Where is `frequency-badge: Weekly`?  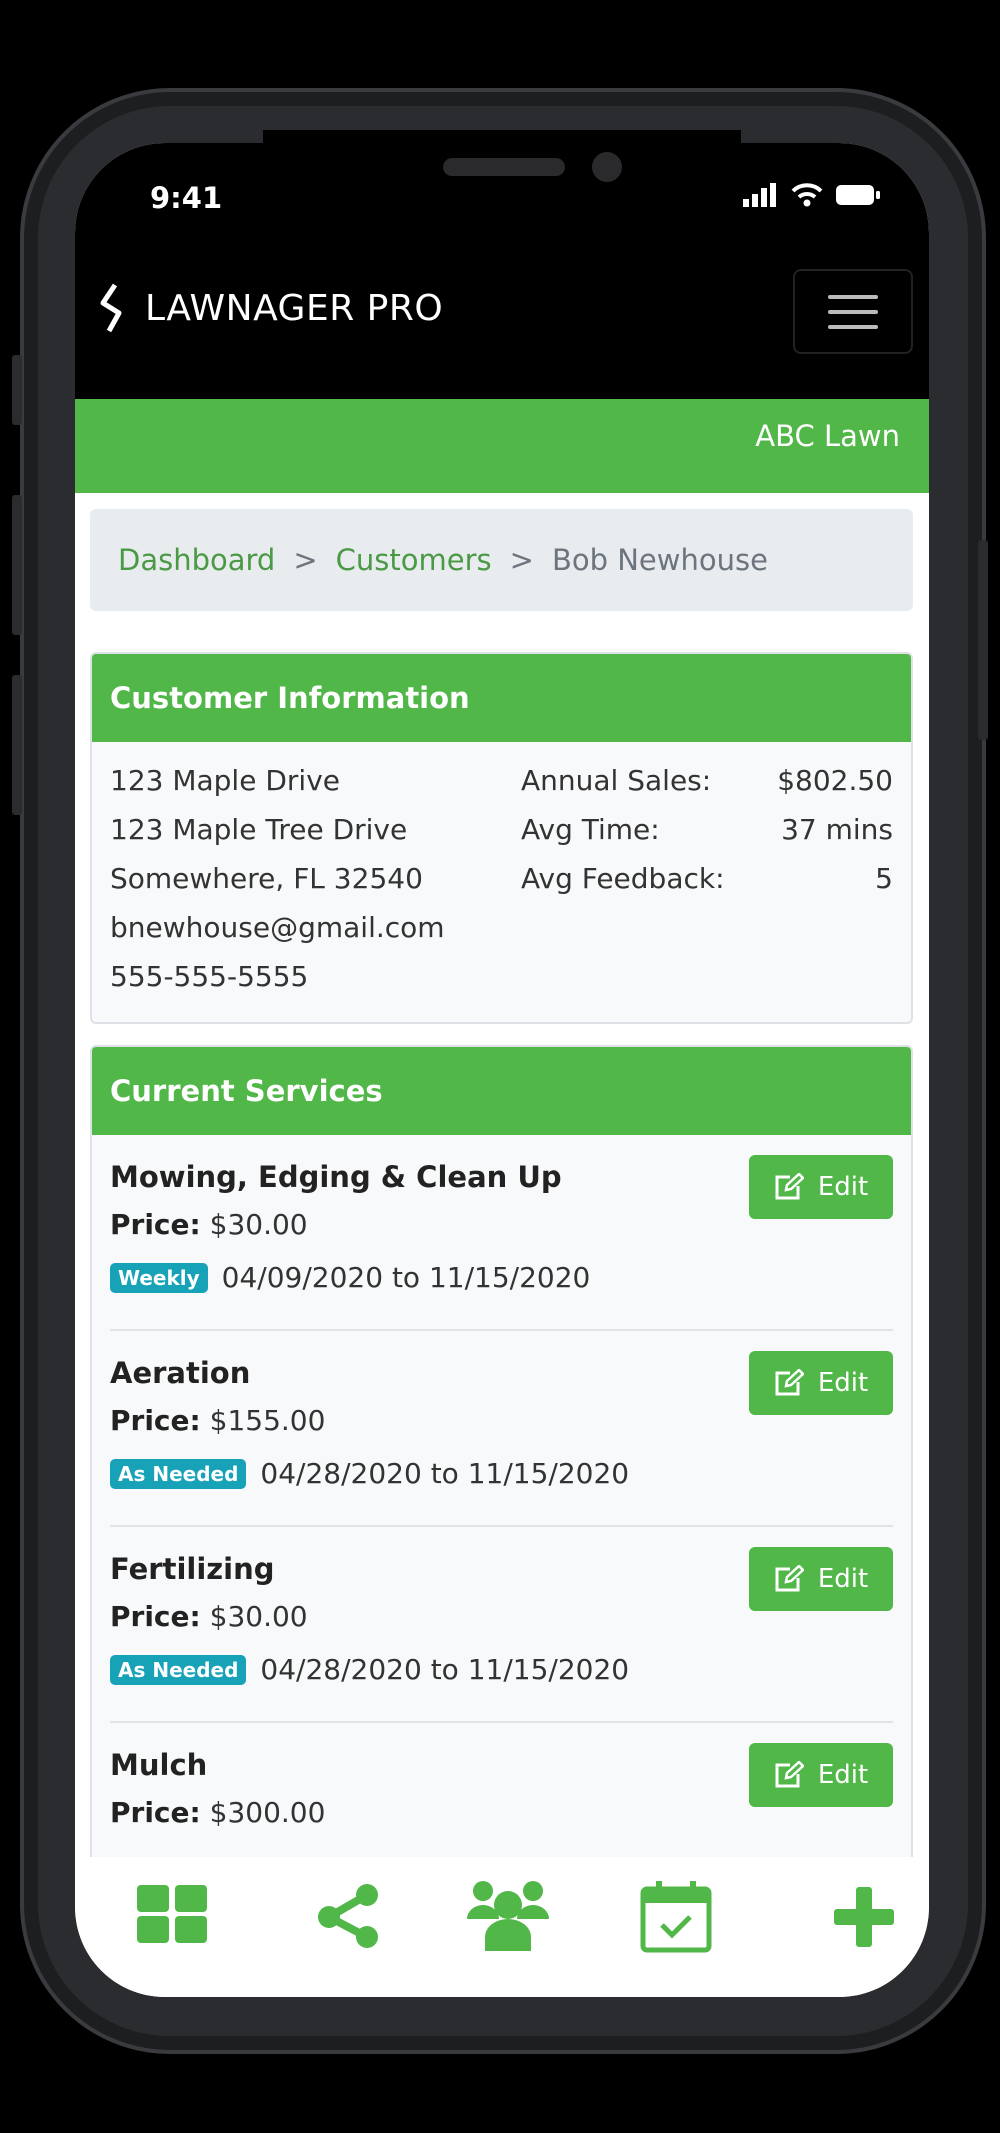
frequency-badge: Weekly is located at coordinates (159, 1277).